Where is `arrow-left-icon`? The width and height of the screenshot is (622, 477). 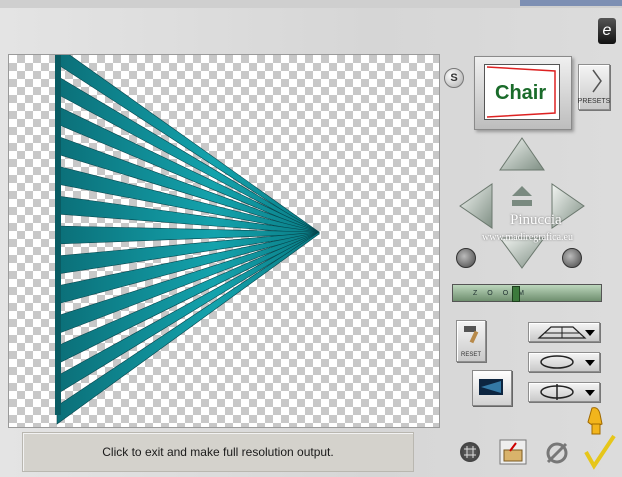
arrow-left-icon is located at coordinates (476, 206).